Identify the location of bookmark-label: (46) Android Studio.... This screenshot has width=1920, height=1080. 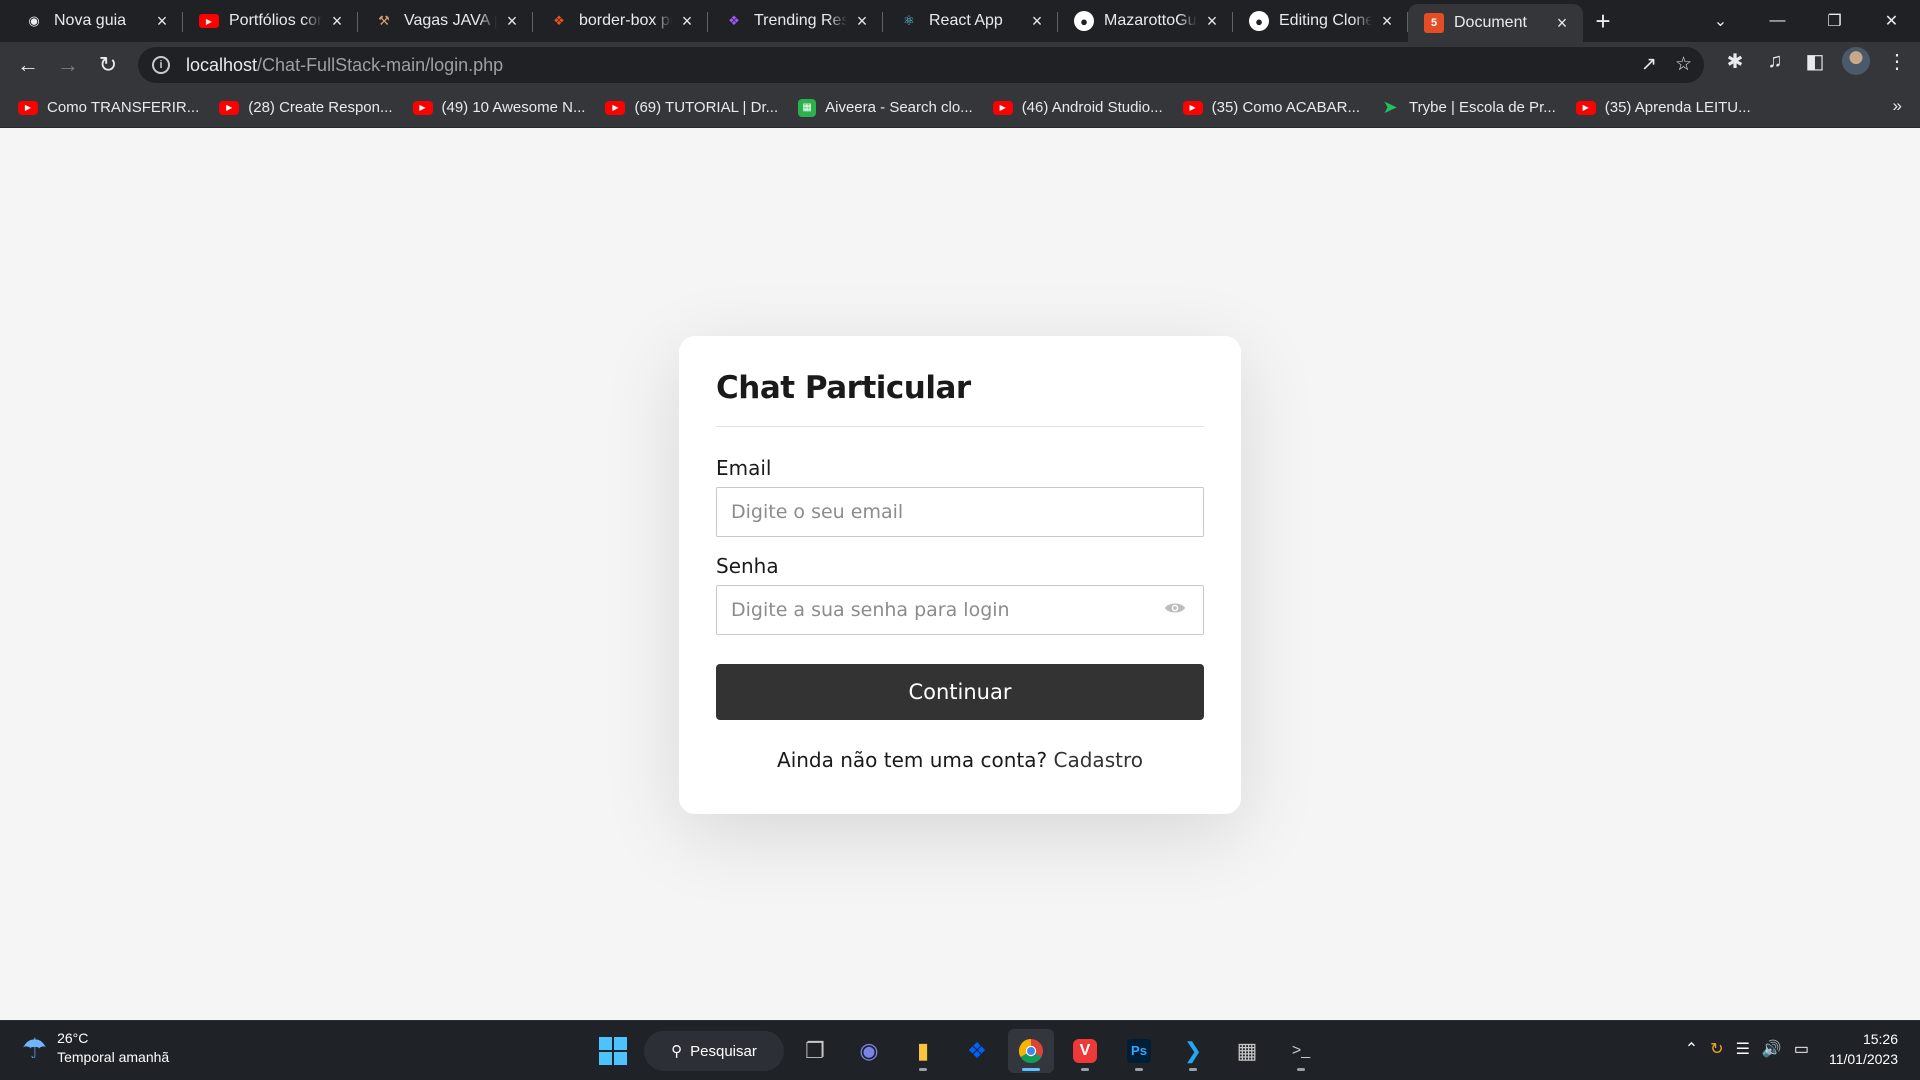
(1092, 107).